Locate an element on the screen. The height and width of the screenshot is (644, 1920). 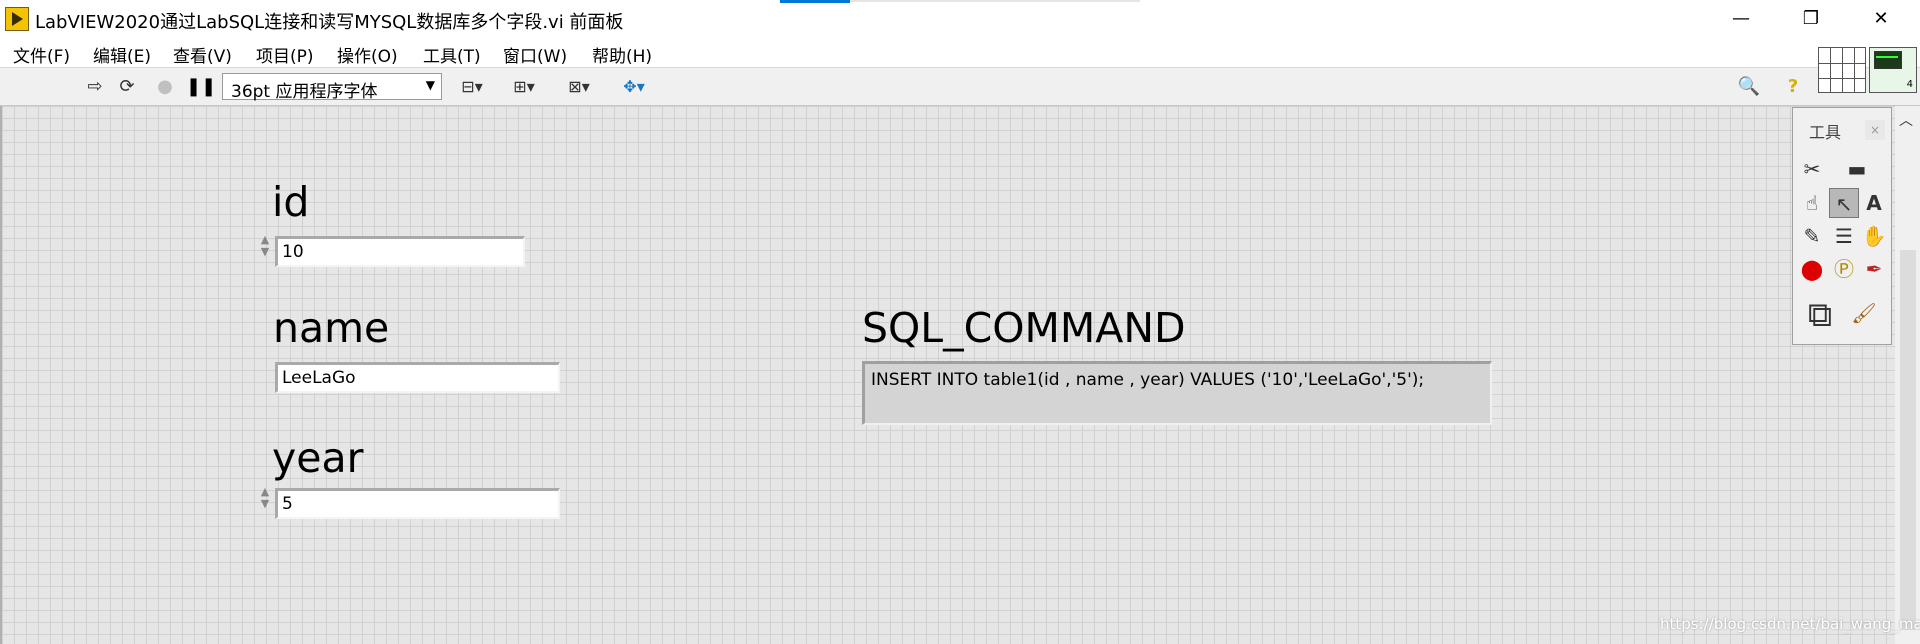
tab-indicator is located at coordinates (815, 1).